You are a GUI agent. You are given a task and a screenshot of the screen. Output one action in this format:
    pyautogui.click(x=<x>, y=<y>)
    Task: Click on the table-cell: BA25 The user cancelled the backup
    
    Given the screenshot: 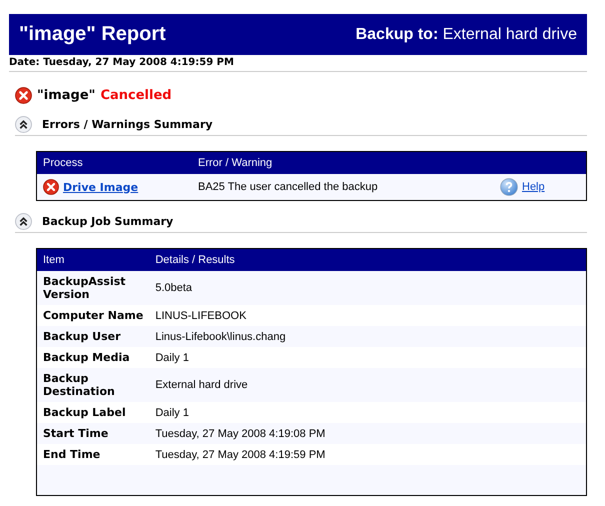 What is the action you would take?
    pyautogui.click(x=343, y=187)
    